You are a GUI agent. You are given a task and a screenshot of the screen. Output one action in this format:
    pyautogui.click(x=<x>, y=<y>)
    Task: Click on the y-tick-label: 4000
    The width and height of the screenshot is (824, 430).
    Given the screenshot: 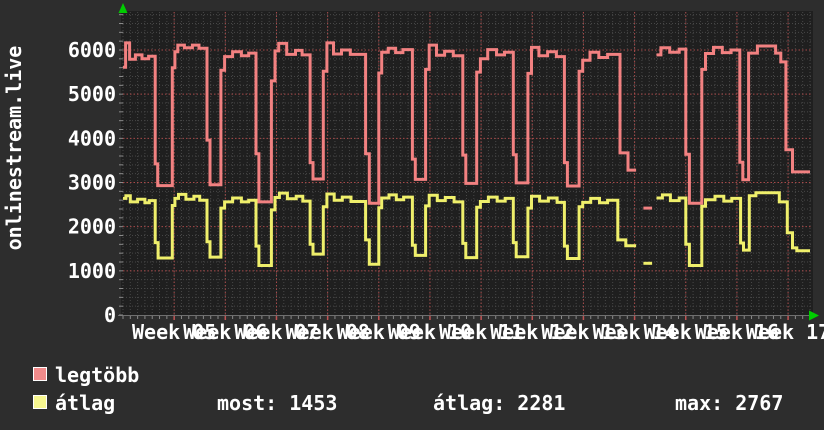 What is the action you would take?
    pyautogui.click(x=92, y=138)
    